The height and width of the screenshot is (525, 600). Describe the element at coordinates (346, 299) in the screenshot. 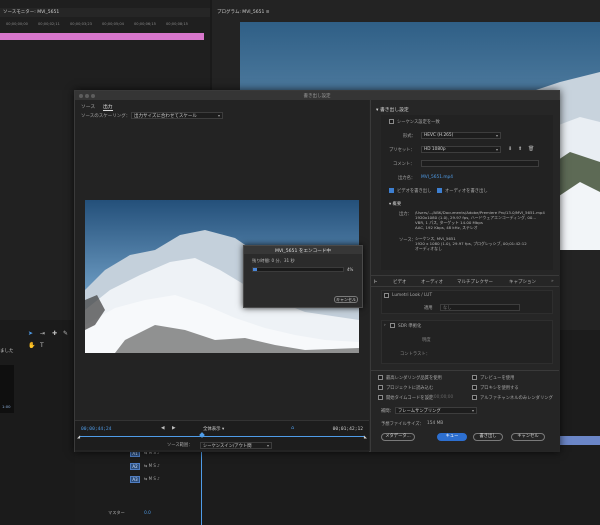

I see `encoding-cancel-button: キャンセル` at that location.